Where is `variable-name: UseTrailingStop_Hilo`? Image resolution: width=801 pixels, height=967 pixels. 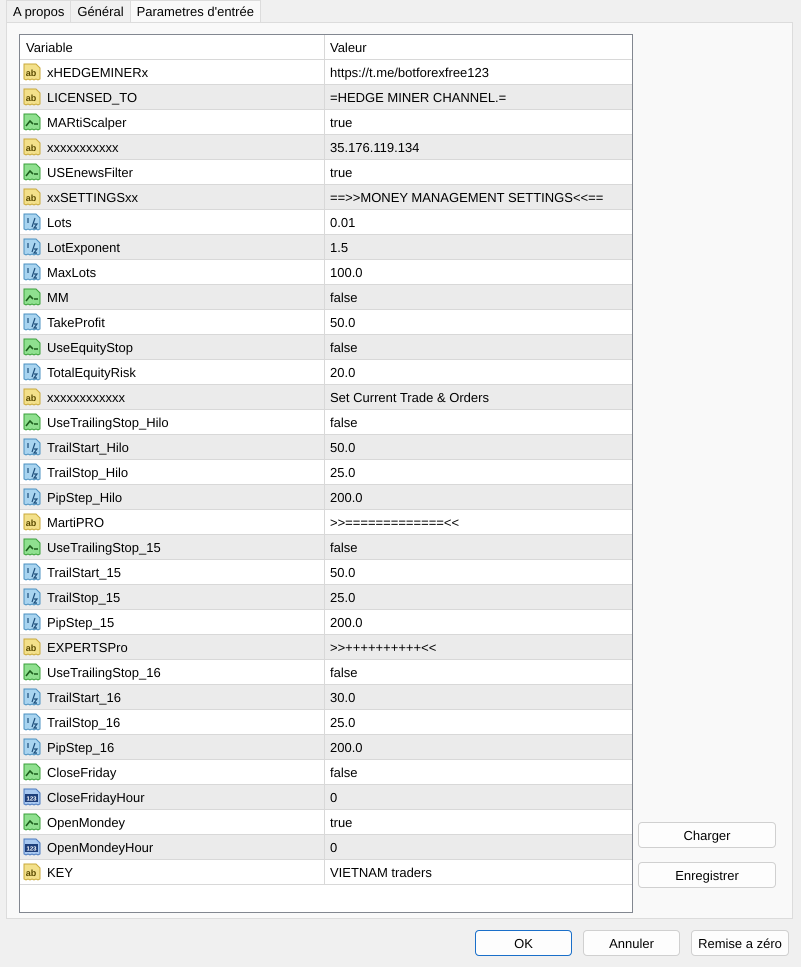 variable-name: UseTrailingStop_Hilo is located at coordinates (108, 422).